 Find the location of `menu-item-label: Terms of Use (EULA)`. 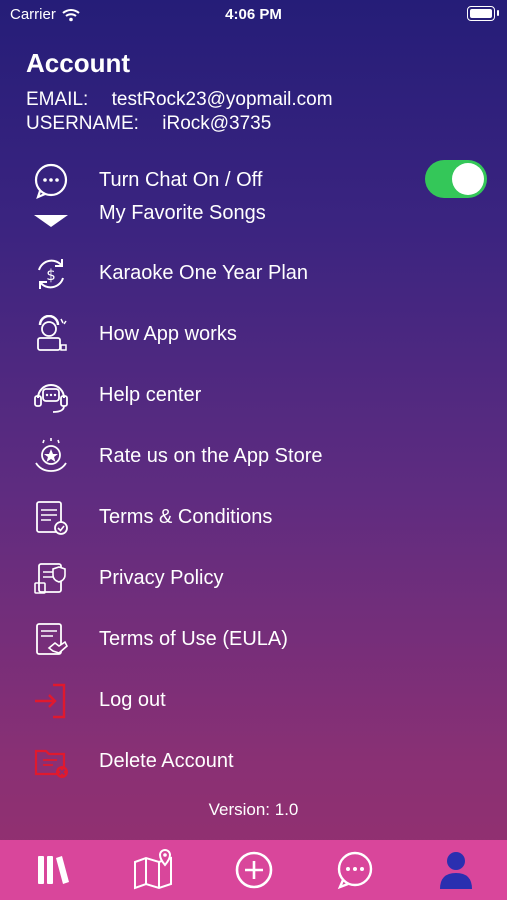

menu-item-label: Terms of Use (EULA) is located at coordinates (193, 638).